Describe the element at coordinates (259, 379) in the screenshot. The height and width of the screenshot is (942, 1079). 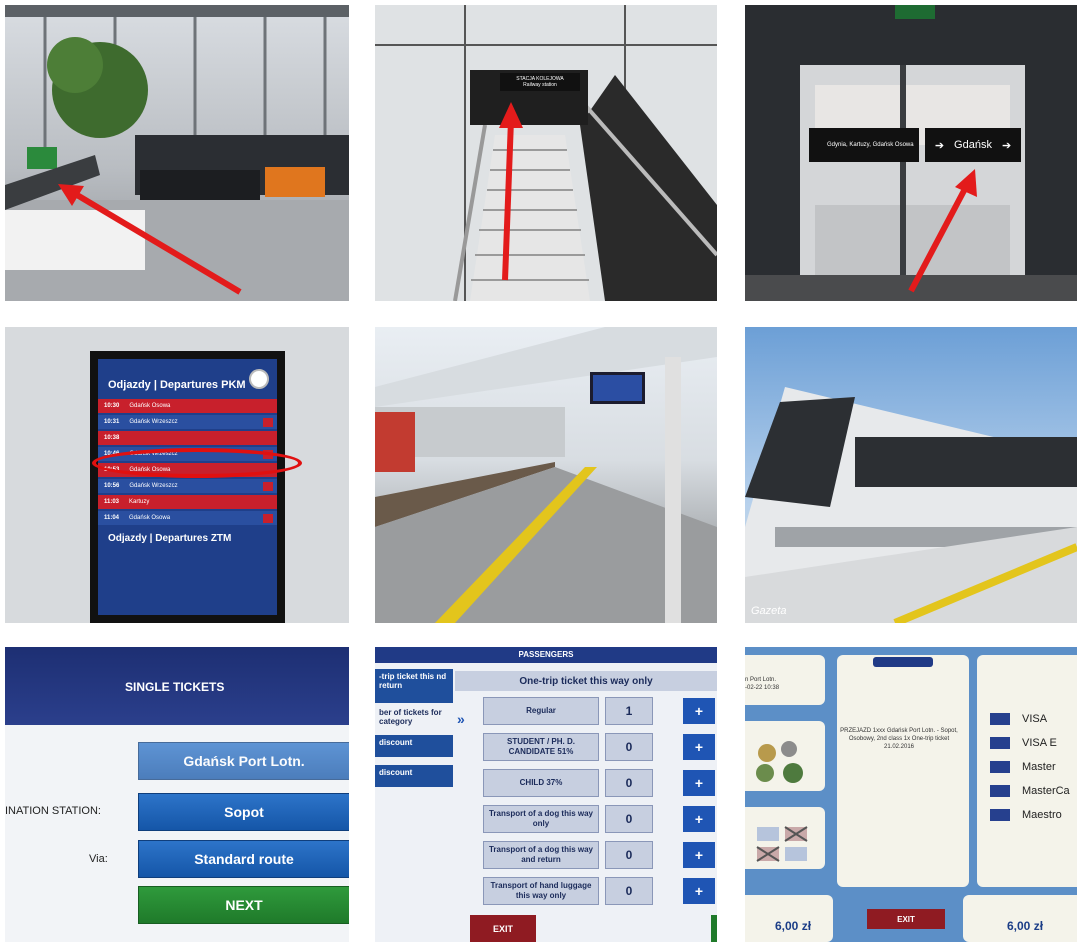
I see `clock-icon` at that location.